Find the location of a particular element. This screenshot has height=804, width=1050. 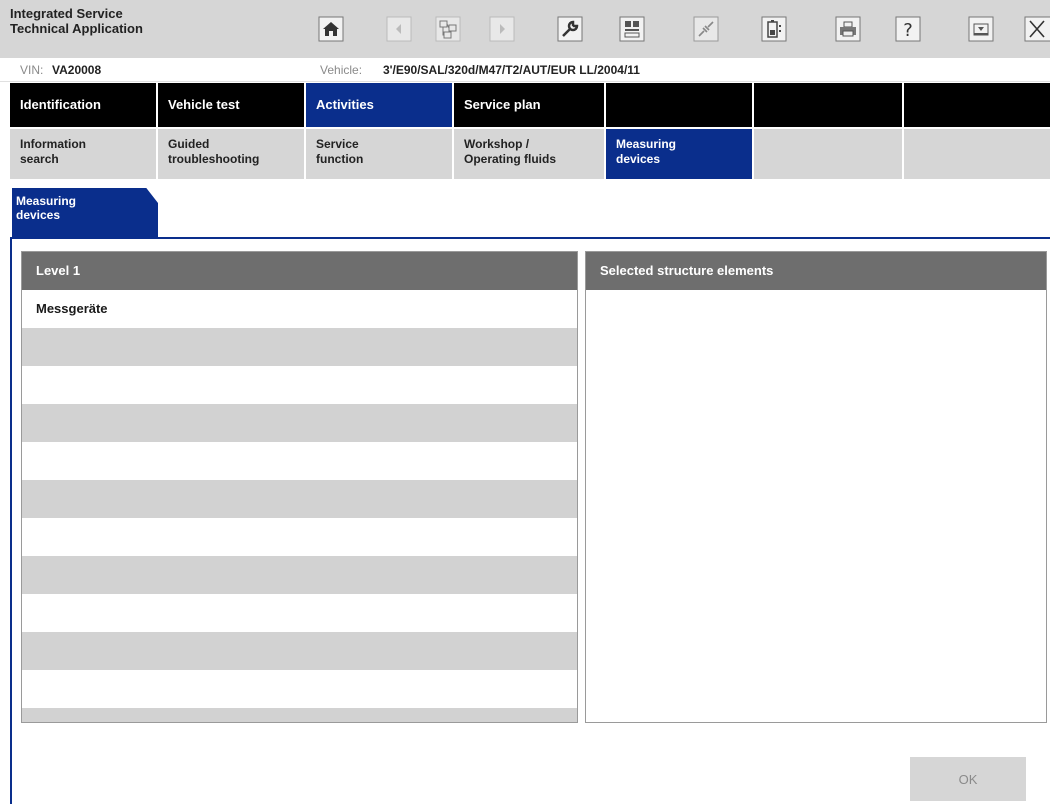

battery-button is located at coordinates (774, 29).